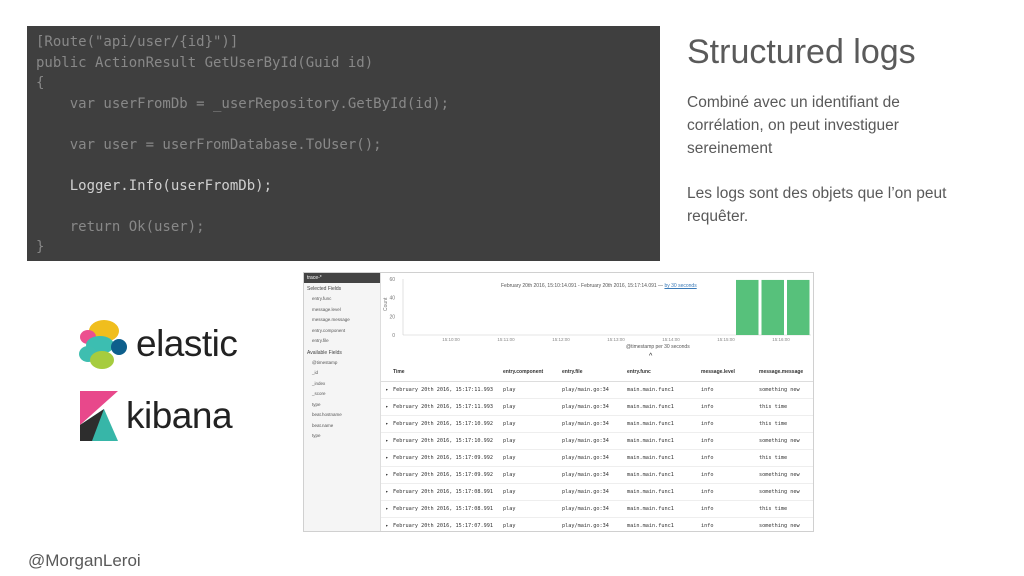 The image size is (1024, 576). What do you see at coordinates (187, 343) in the screenshot?
I see `elastic-wordmark: elastic` at bounding box center [187, 343].